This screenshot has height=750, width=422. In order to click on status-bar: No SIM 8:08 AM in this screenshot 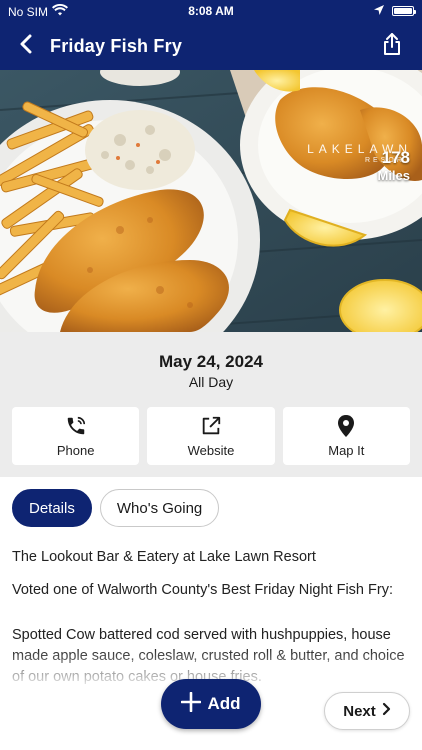, I will do `click(211, 11)`.